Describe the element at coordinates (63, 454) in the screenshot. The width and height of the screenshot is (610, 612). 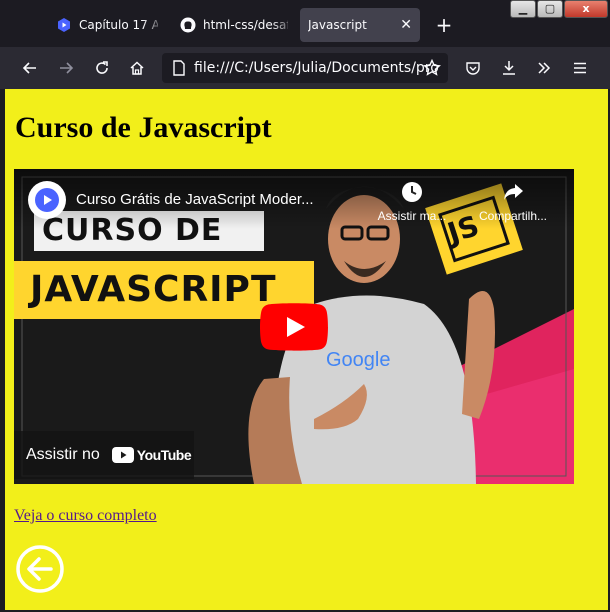
I see `watch-on-label: Assistir no` at that location.